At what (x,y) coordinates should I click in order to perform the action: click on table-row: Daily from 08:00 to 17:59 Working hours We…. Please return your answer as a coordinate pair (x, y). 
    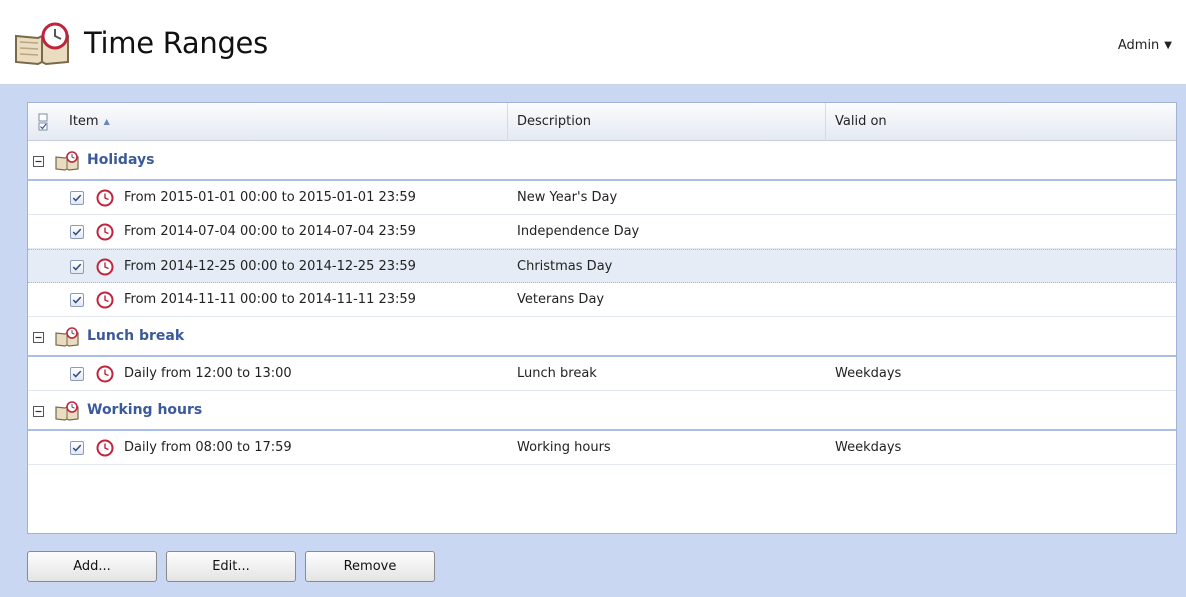
    Looking at the image, I should click on (602, 448).